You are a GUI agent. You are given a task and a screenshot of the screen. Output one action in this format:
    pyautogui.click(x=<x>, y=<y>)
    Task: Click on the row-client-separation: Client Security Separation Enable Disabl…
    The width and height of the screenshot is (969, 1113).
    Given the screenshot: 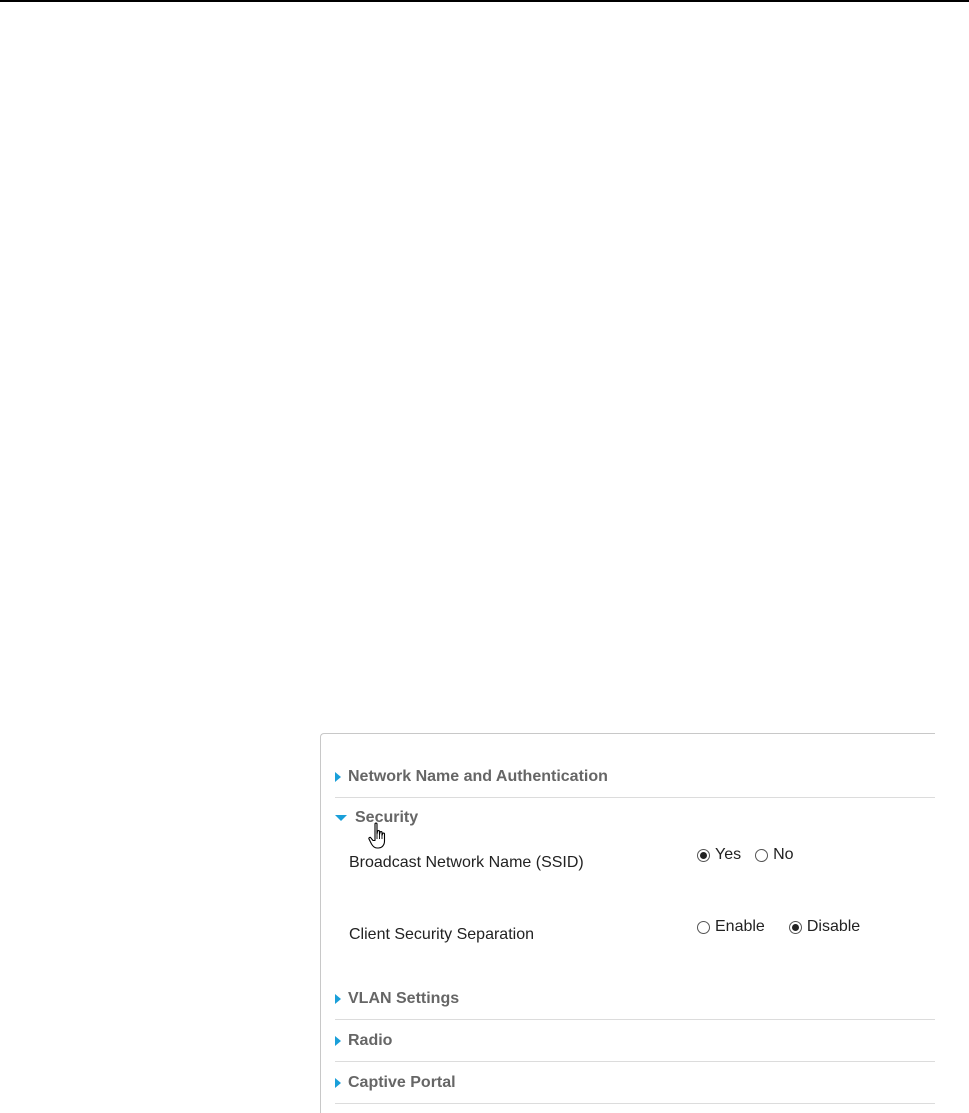 What is the action you would take?
    pyautogui.click(x=642, y=936)
    